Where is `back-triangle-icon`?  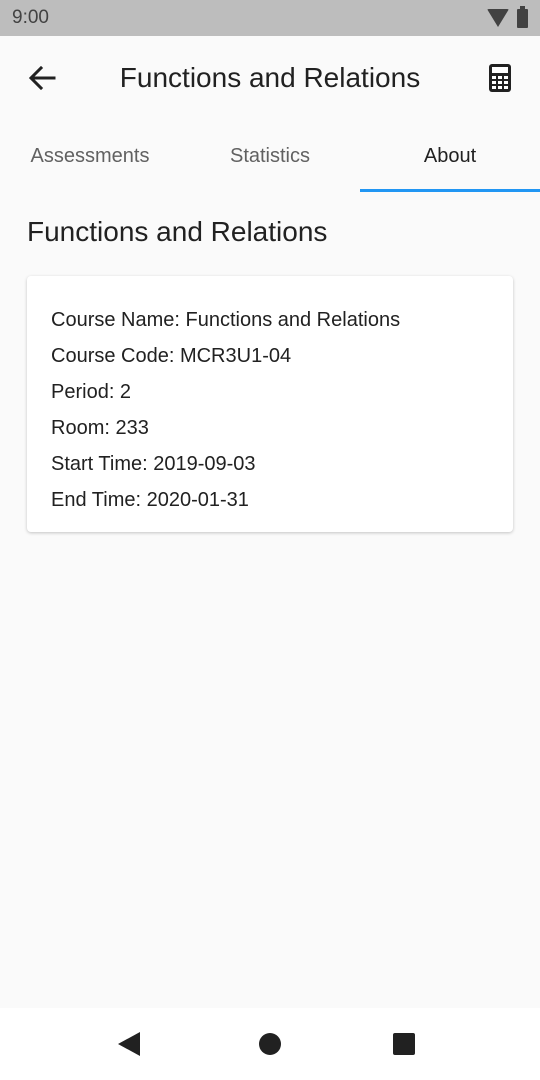
back-triangle-icon is located at coordinates (129, 1044).